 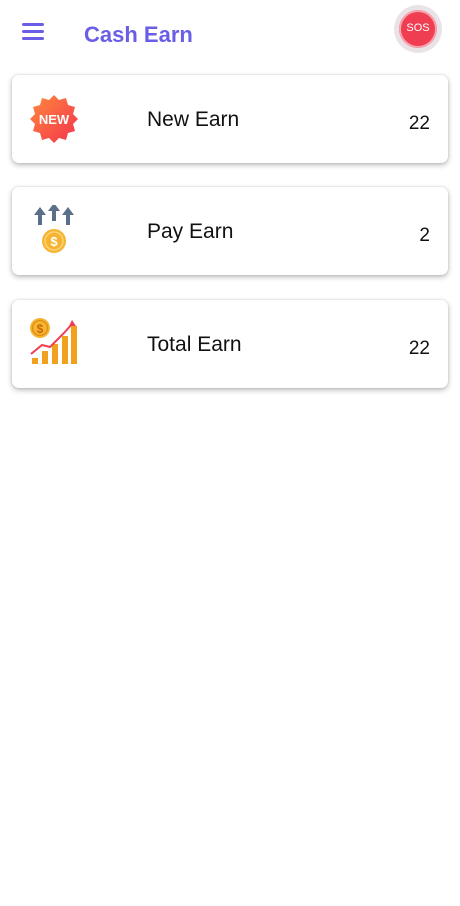 What do you see at coordinates (138, 34) in the screenshot?
I see `page-title: Cash Earn` at bounding box center [138, 34].